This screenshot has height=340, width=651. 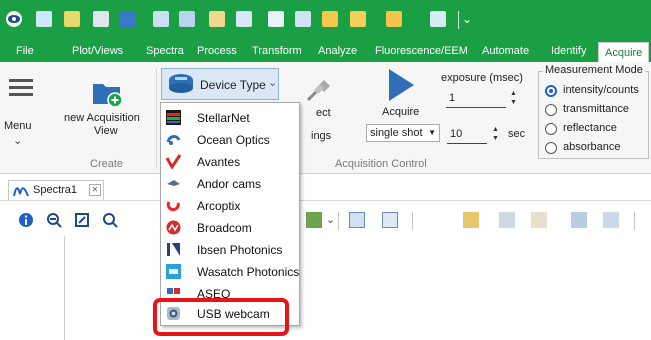 I want to click on radio-transmittance-label: transmittance, so click(x=596, y=109).